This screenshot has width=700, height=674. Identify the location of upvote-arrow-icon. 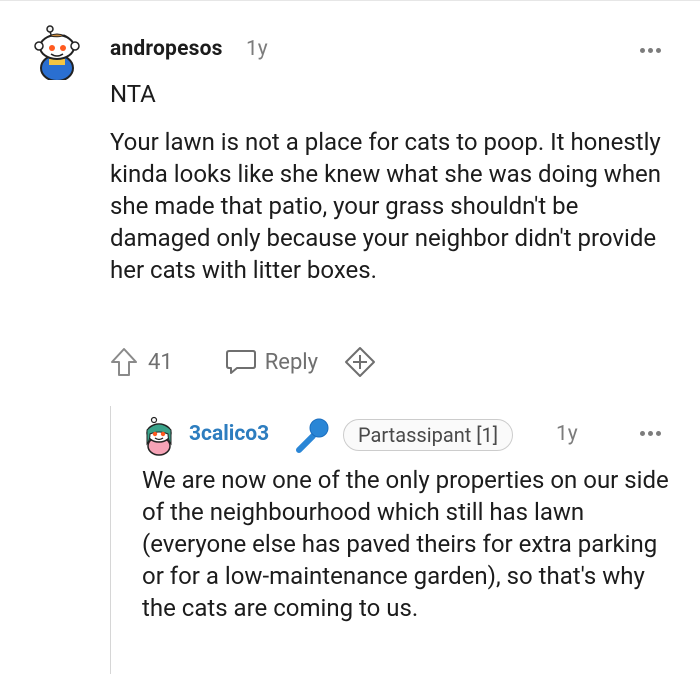
(124, 362).